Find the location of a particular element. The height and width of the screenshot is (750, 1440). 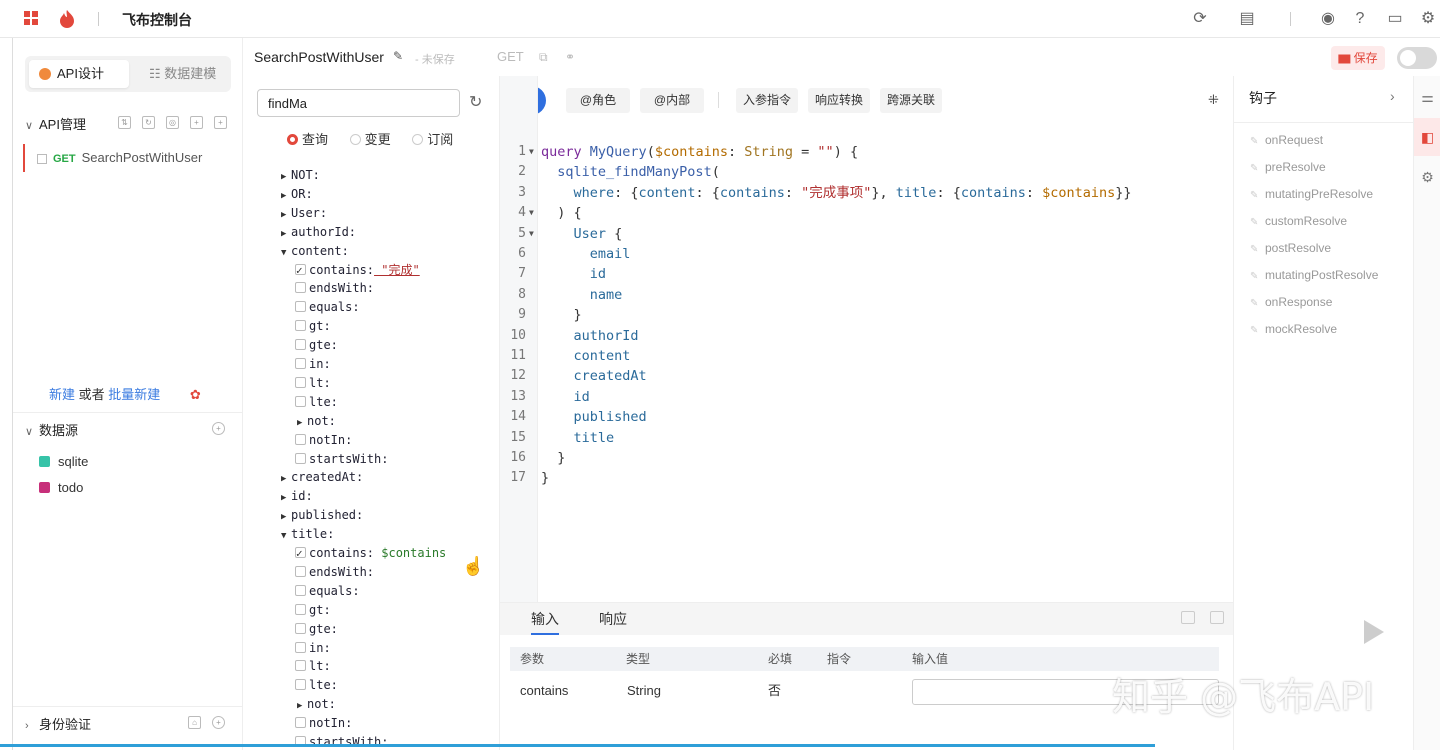

tree-node: ▶ id: is located at coordinates (297, 496).